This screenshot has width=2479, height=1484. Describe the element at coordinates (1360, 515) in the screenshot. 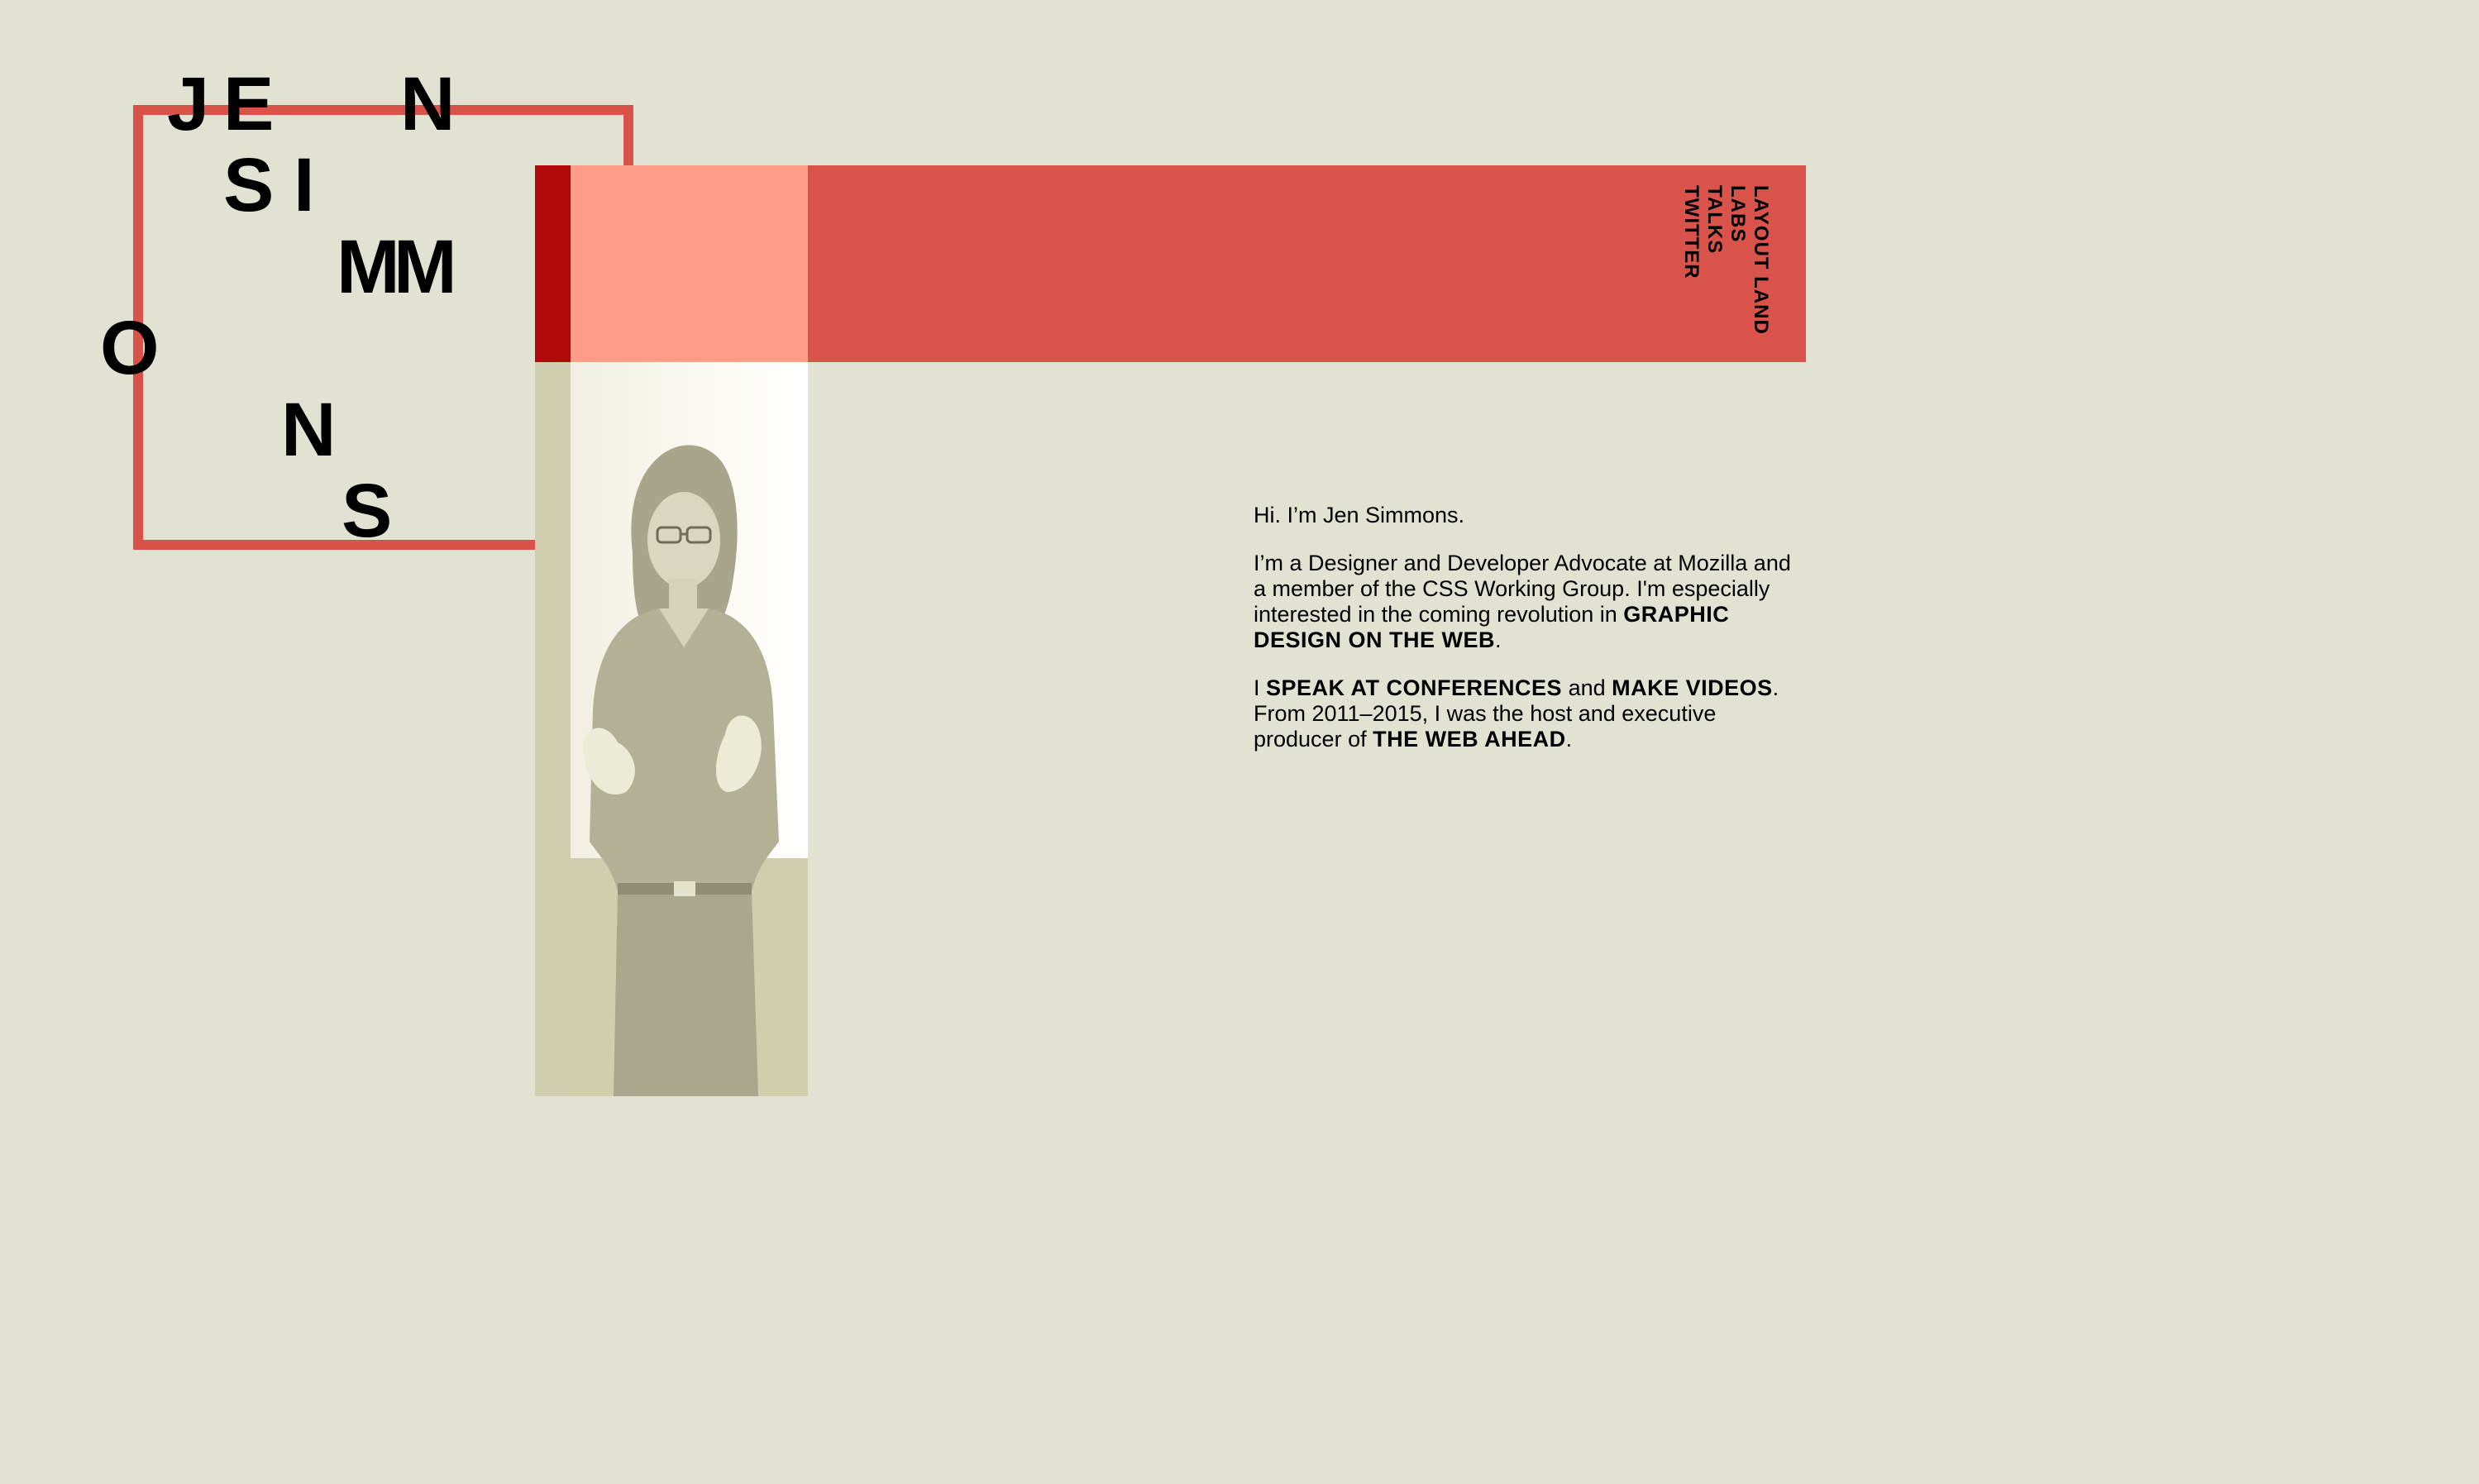

I see `greeting-text: Hi. I’m Jen Simmons.` at that location.